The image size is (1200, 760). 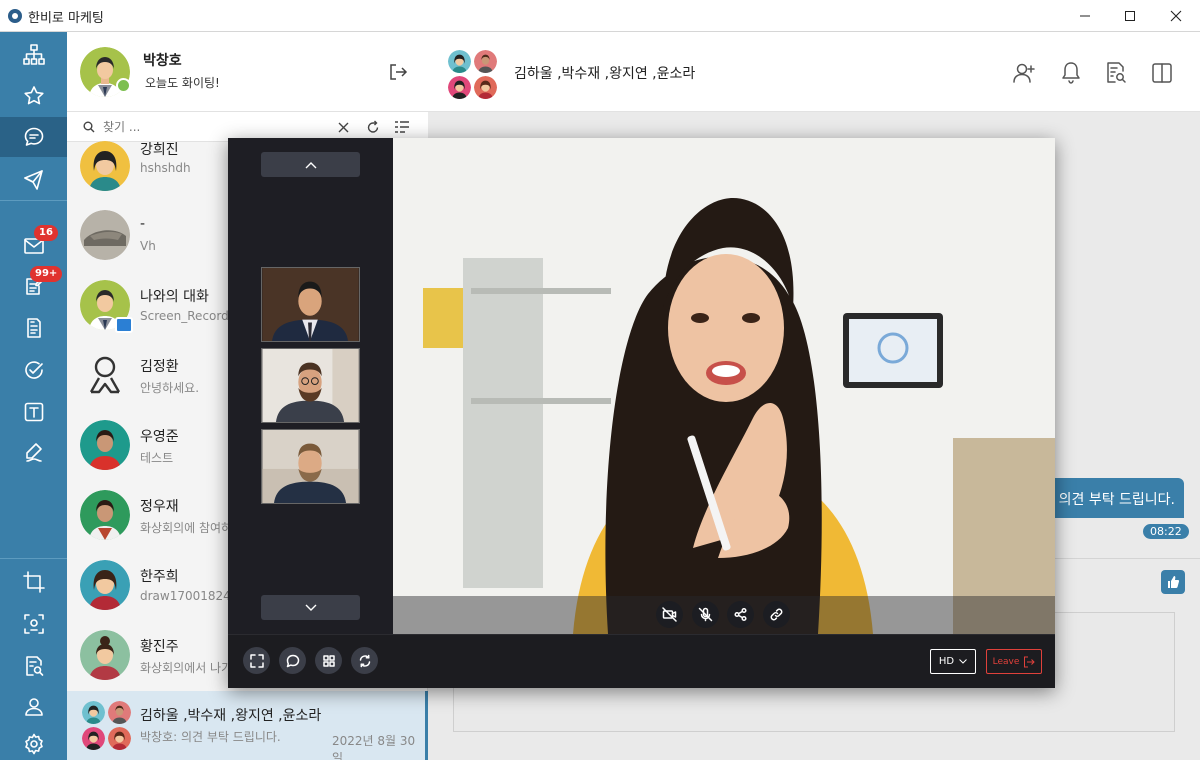 What do you see at coordinates (159, 577) in the screenshot?
I see `contact-name: 한주희` at bounding box center [159, 577].